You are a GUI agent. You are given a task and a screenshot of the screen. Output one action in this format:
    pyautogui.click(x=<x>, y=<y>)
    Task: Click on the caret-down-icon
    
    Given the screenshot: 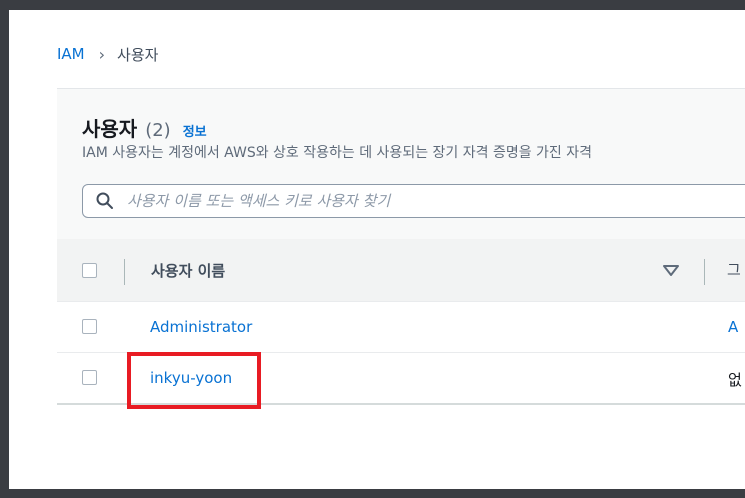 What is the action you would take?
    pyautogui.click(x=671, y=271)
    